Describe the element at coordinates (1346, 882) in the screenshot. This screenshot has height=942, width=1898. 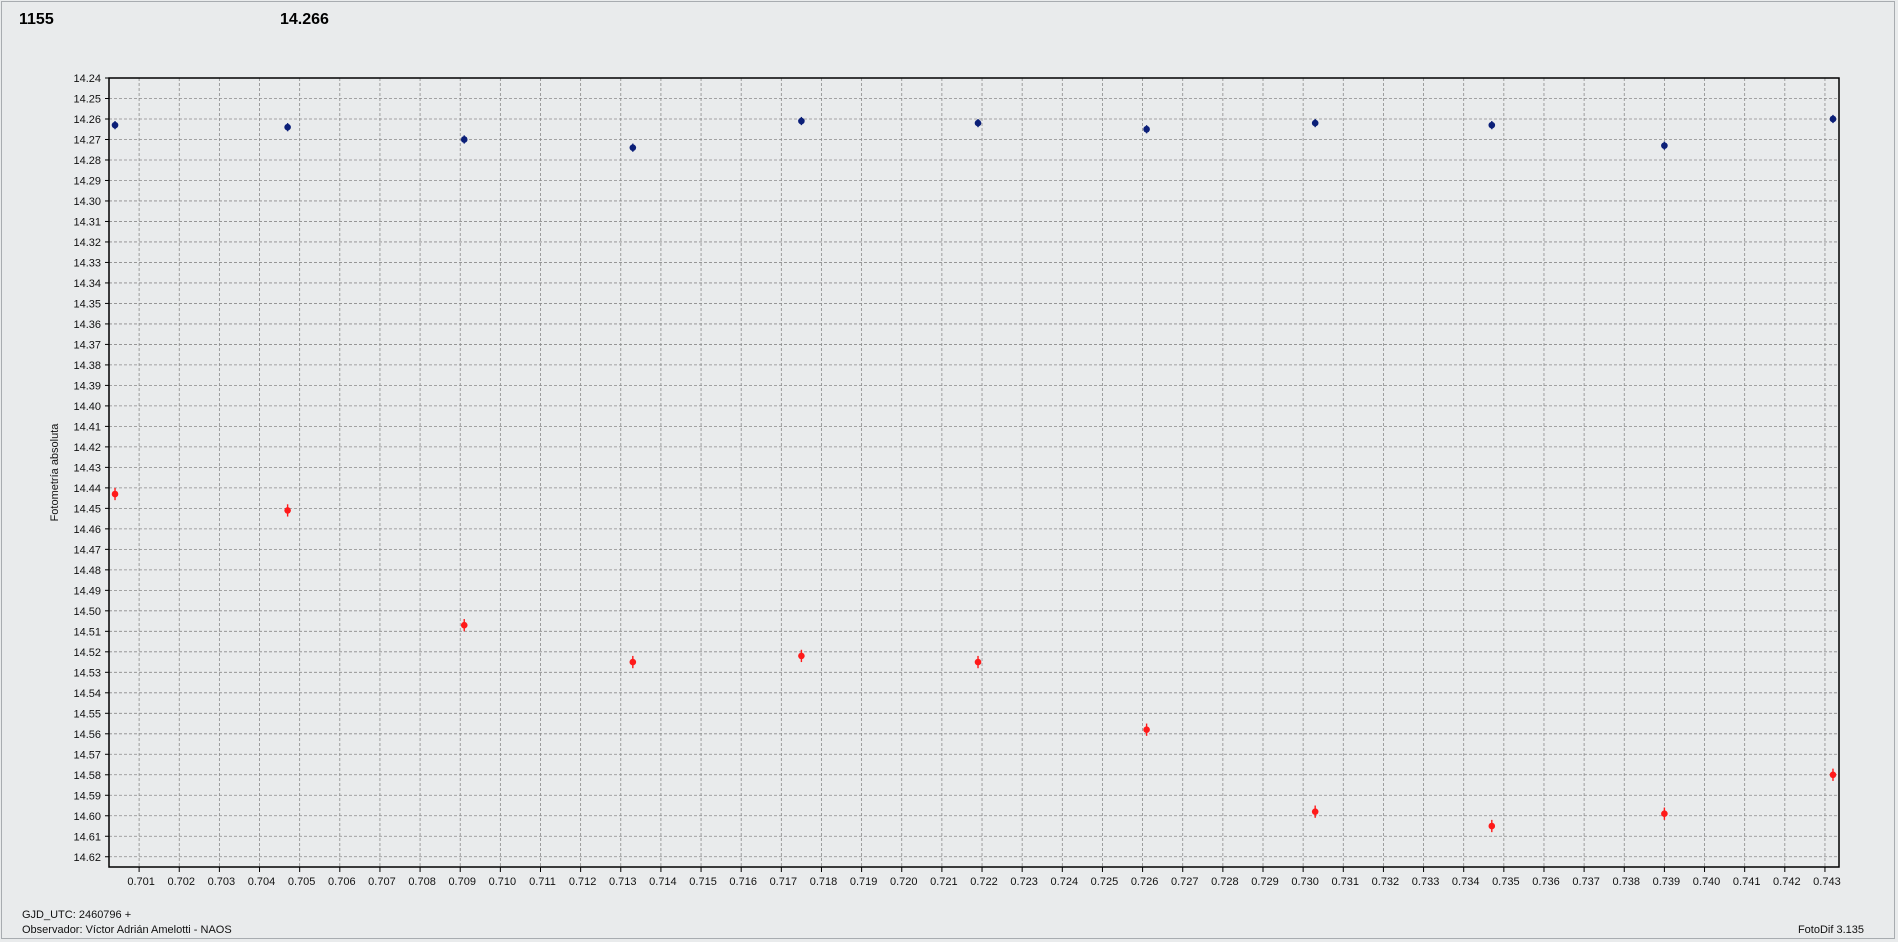
I see `x-tick-label: 0.731` at that location.